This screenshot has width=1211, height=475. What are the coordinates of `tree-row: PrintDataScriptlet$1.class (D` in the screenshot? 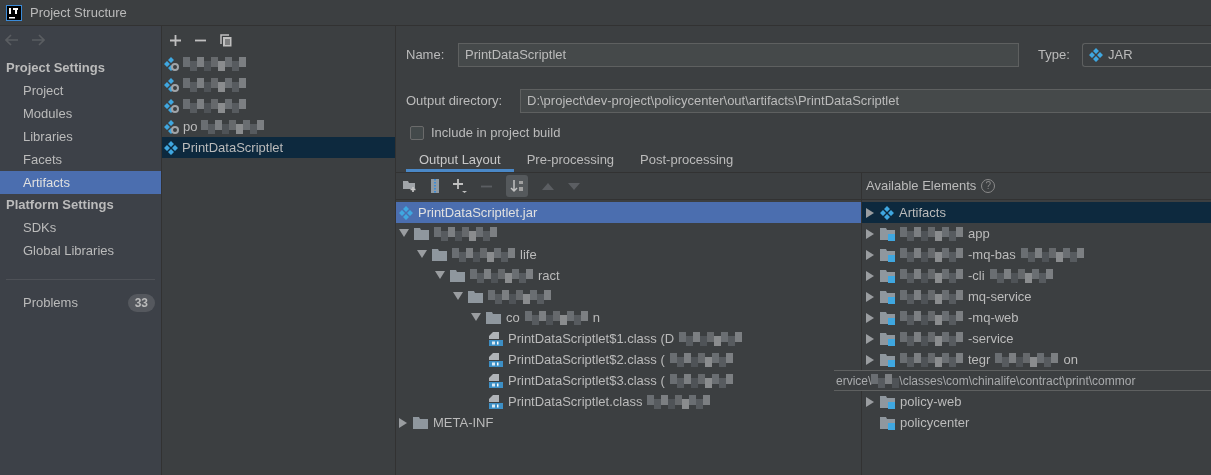 It's located at (570, 338).